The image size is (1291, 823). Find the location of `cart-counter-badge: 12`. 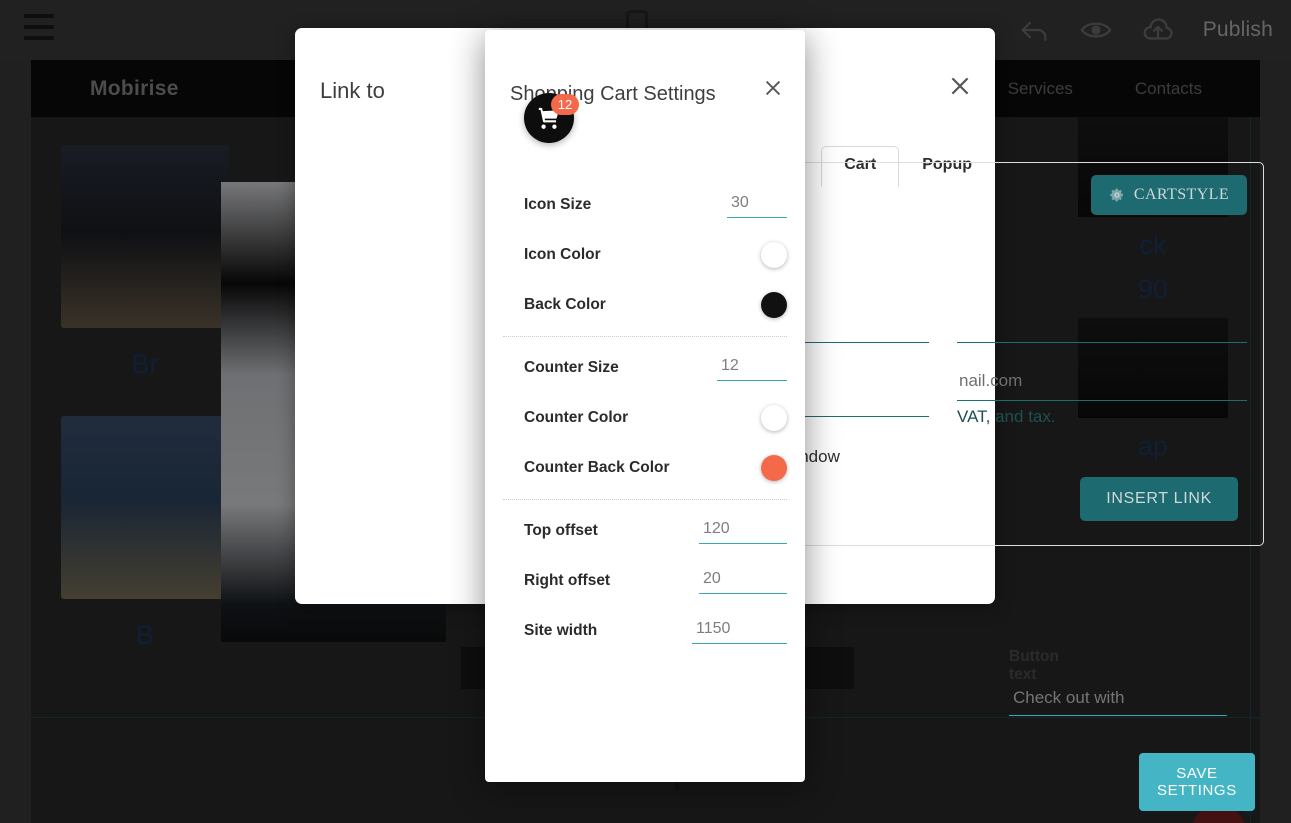

cart-counter-badge: 12 is located at coordinates (565, 104).